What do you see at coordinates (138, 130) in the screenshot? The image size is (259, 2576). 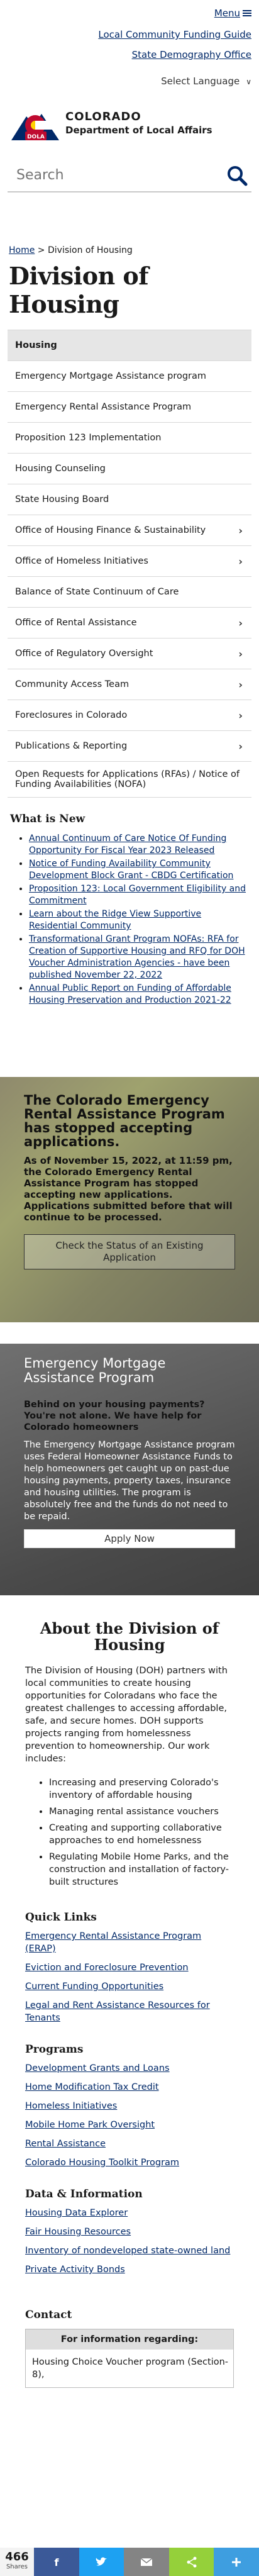 I see `logo-line-2: Department of Local Affairs` at bounding box center [138, 130].